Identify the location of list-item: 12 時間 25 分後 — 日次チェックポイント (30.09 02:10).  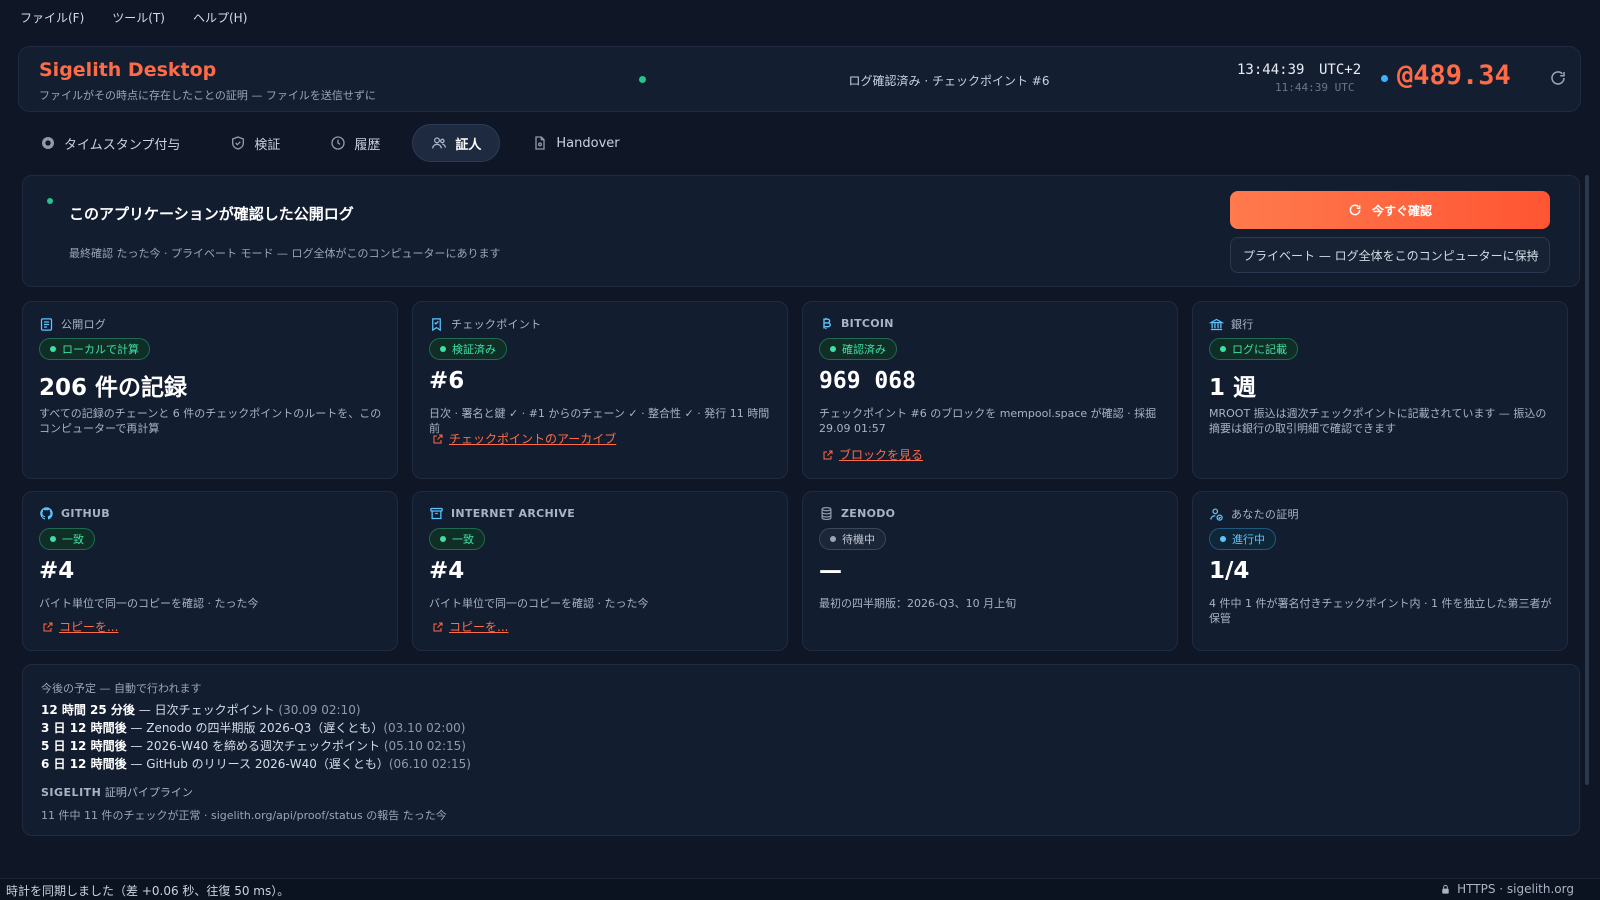
(201, 710).